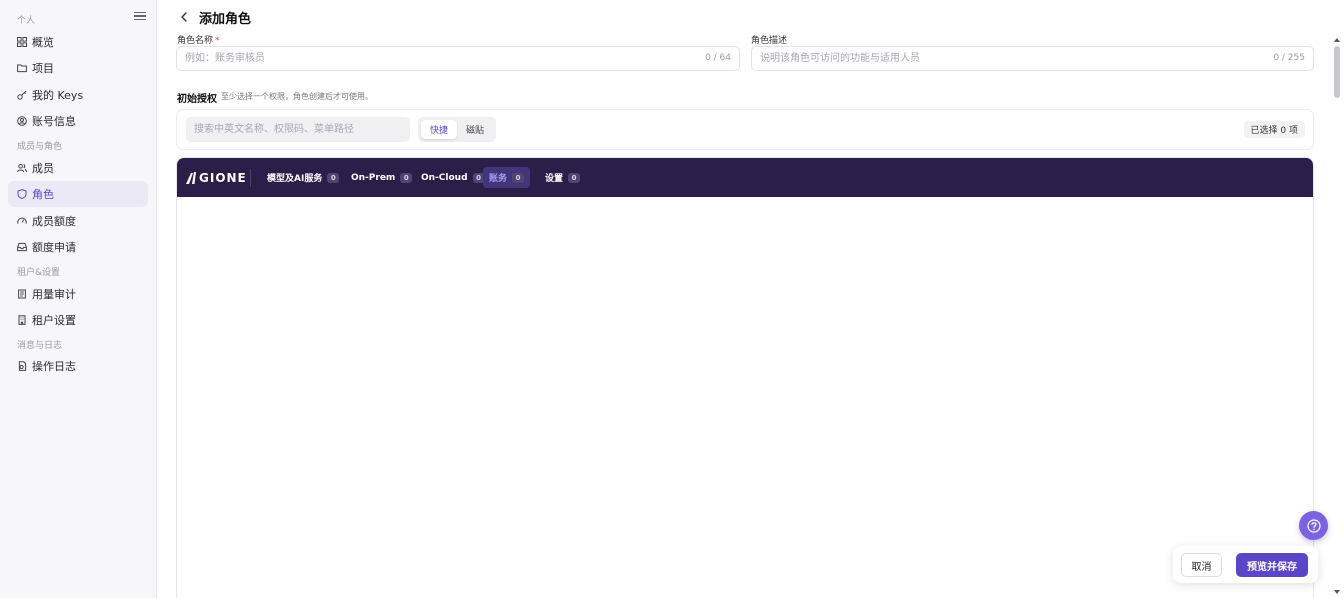 This screenshot has height=598, width=1344. I want to click on inbox-icon, so click(22, 247).